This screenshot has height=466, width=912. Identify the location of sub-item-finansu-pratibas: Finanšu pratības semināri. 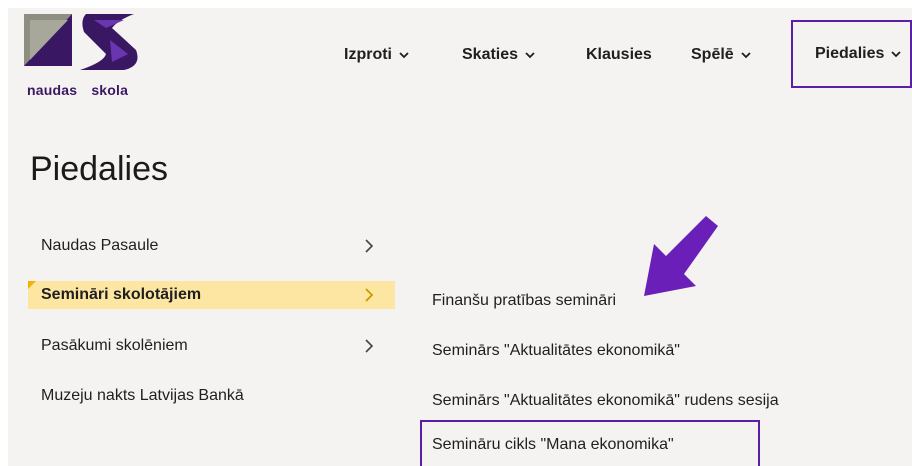
(642, 301).